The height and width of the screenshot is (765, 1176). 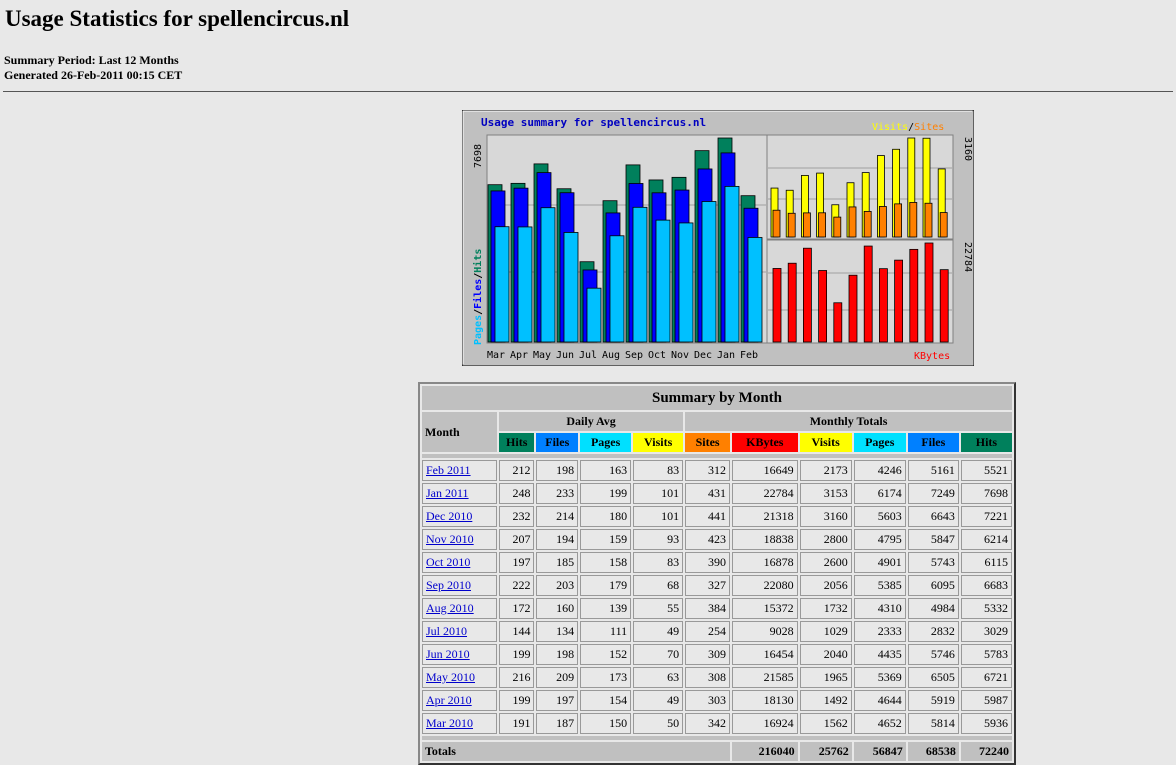 I want to click on month-link: Aug 2010, so click(x=450, y=608).